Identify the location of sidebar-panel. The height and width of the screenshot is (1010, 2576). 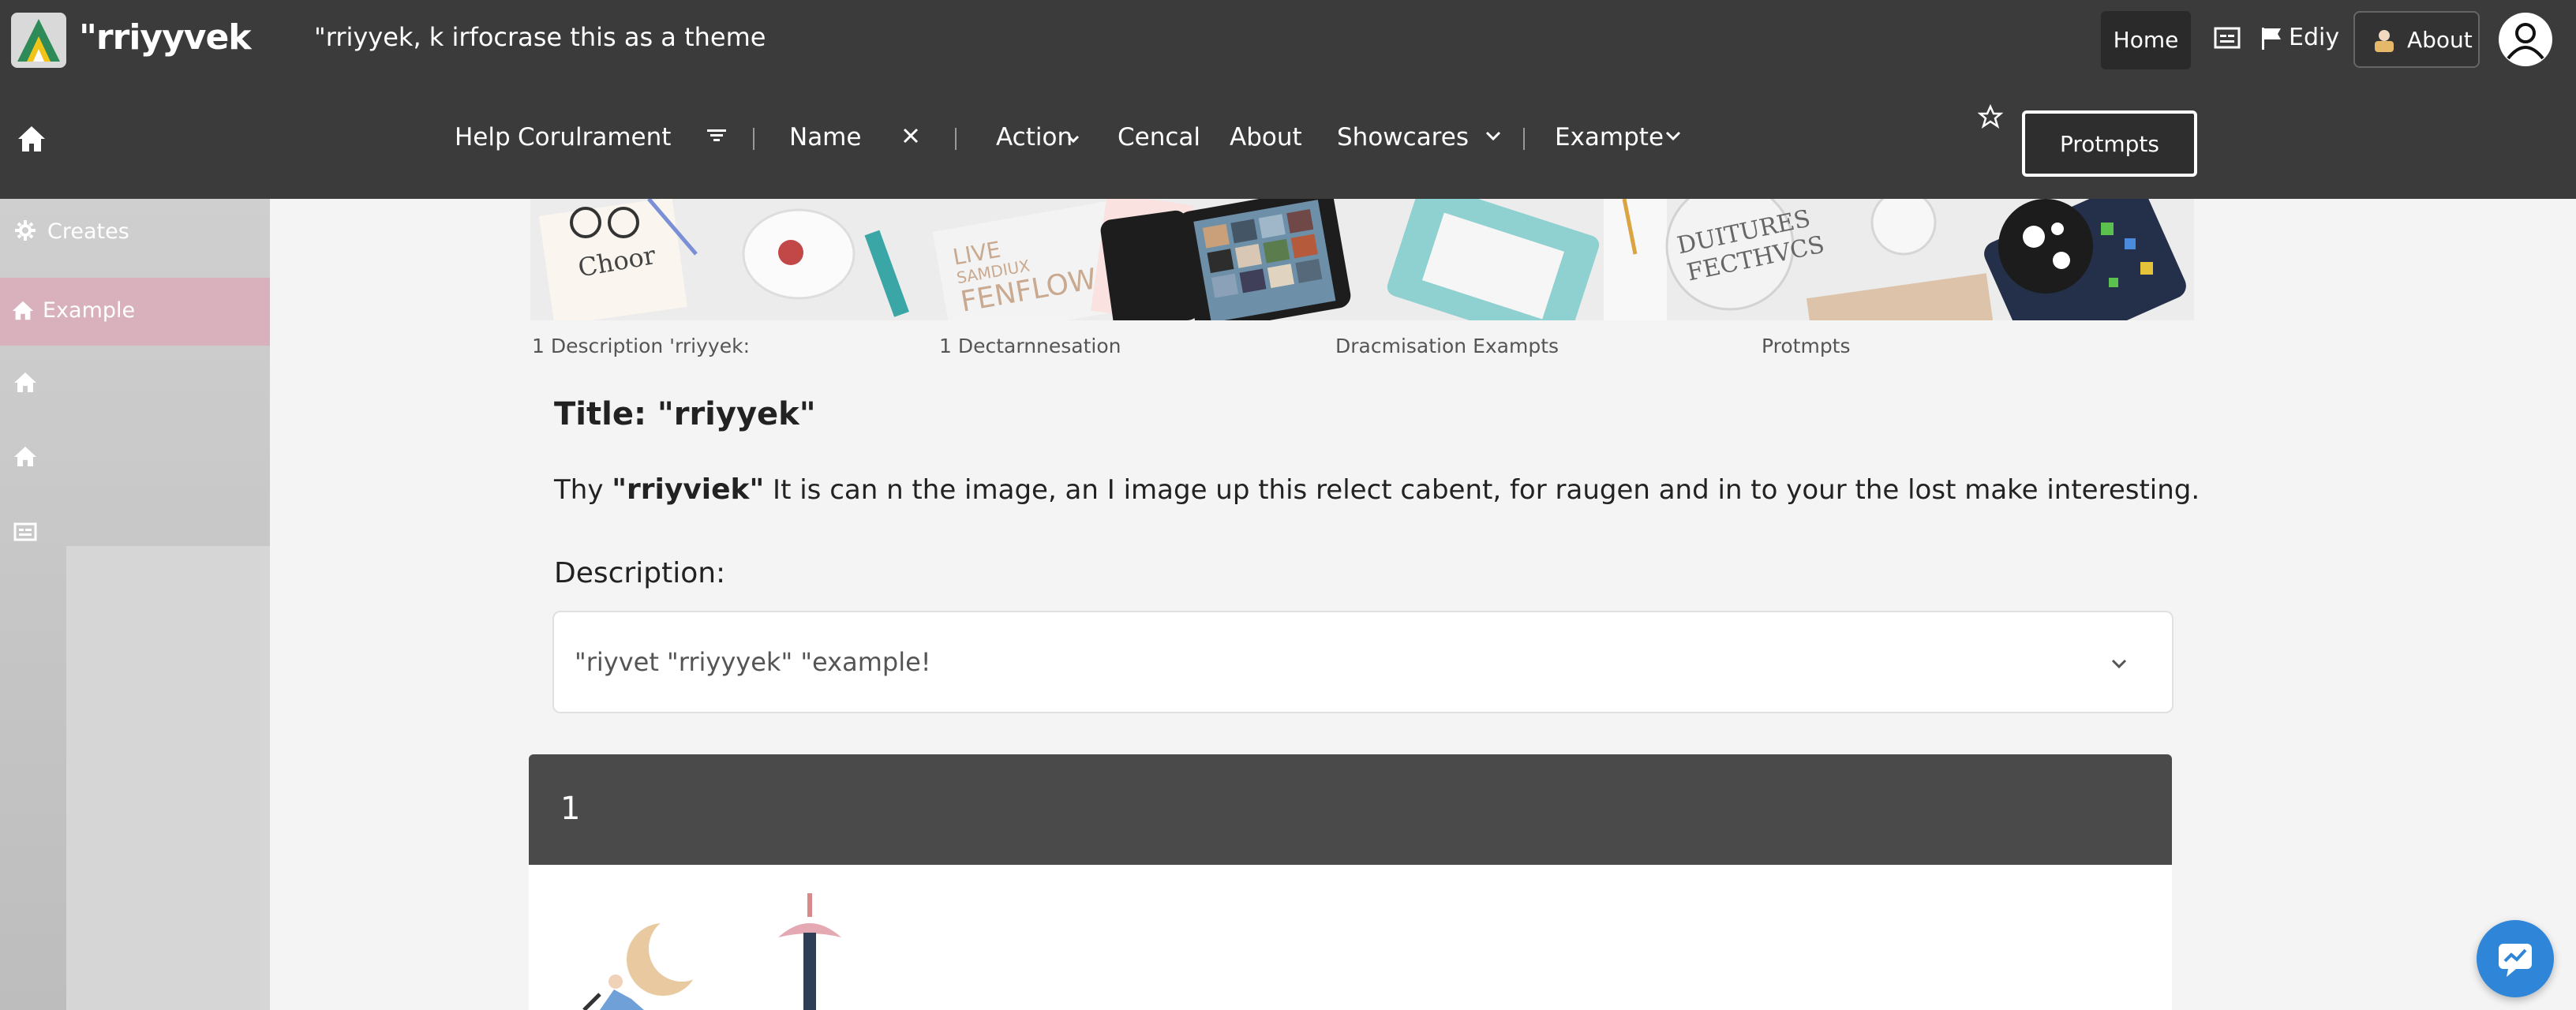
(168, 778).